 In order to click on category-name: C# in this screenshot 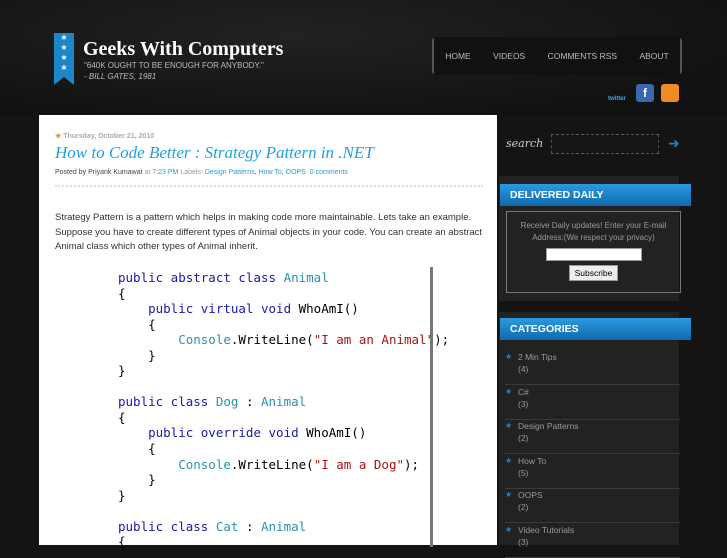, I will do `click(523, 392)`.